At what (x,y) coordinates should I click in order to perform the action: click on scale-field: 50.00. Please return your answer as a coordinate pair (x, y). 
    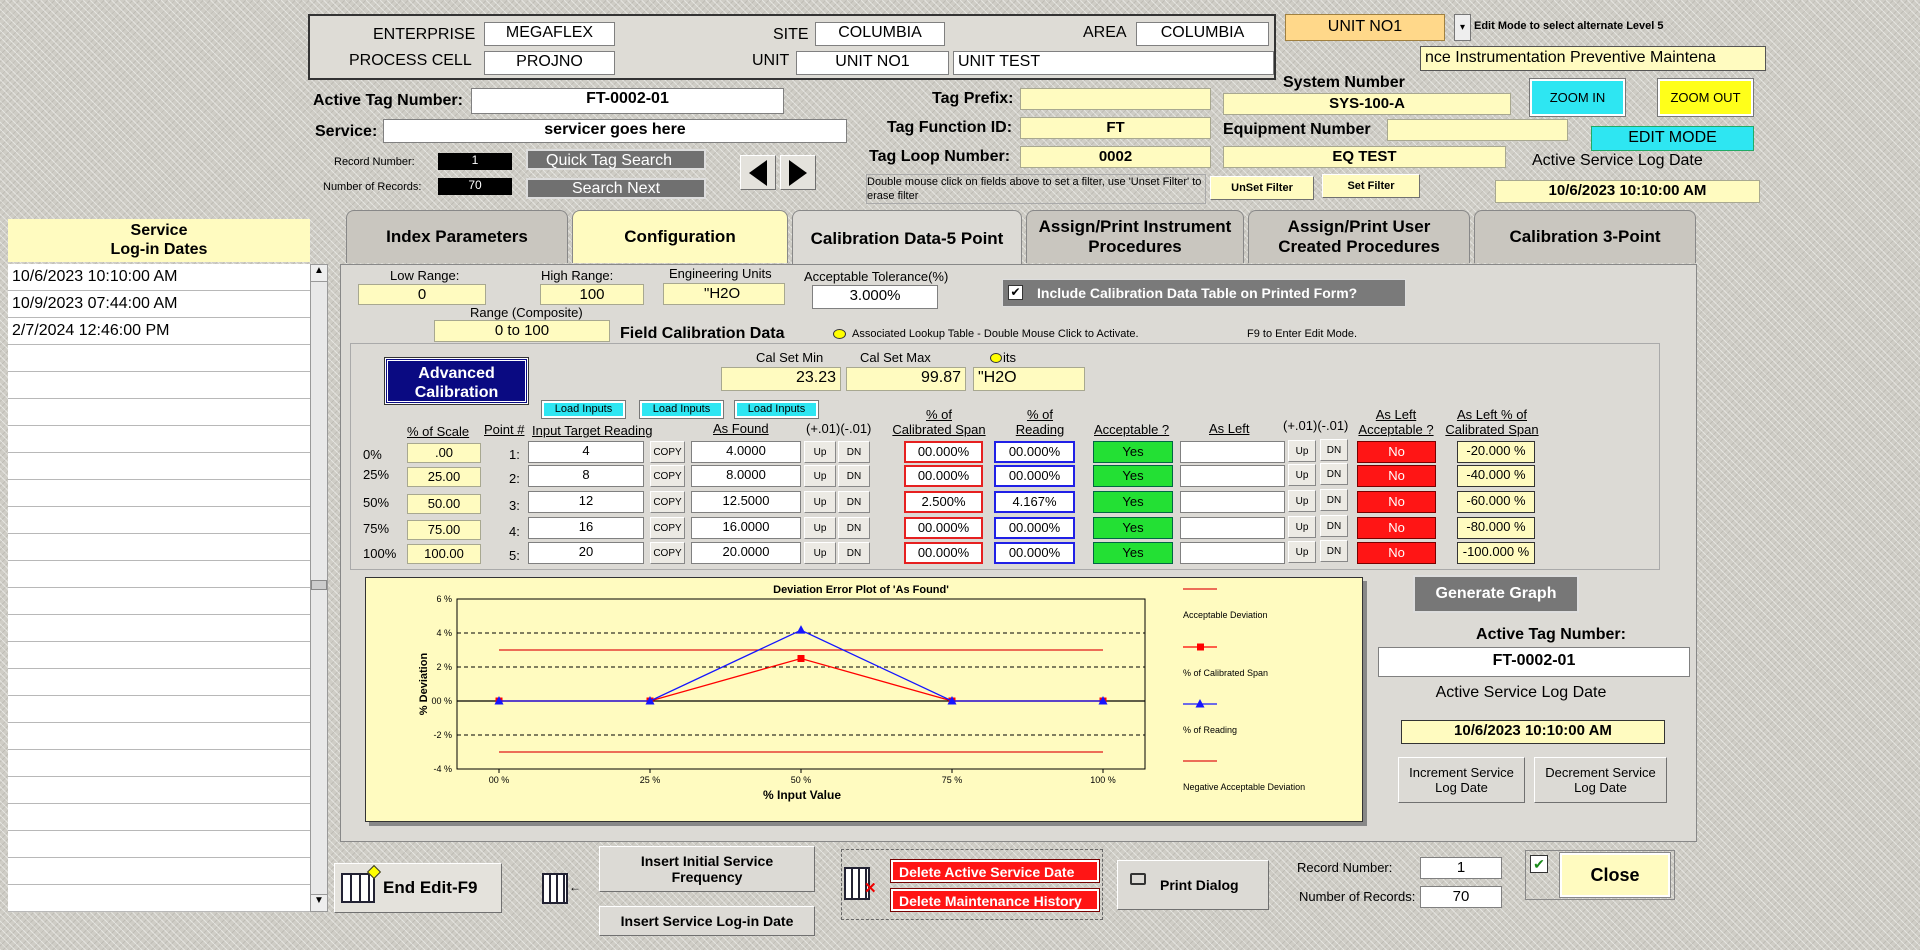
    Looking at the image, I should click on (444, 504).